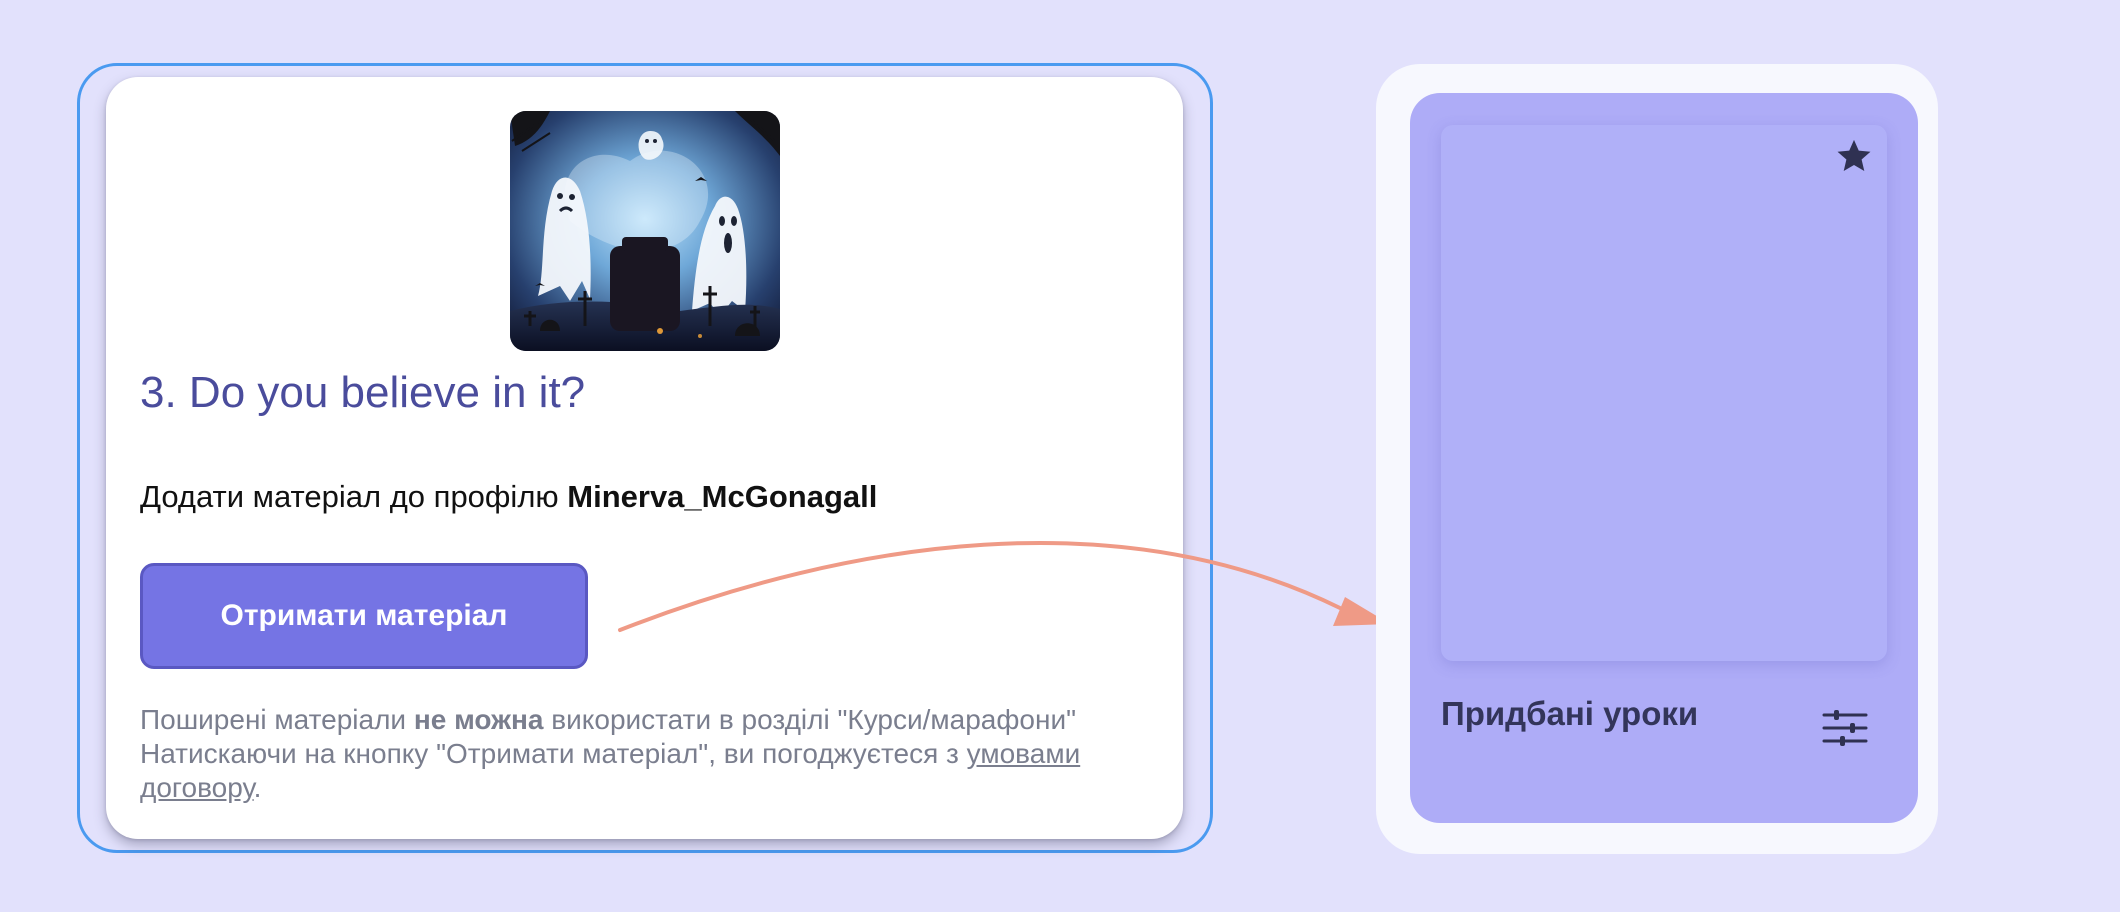  I want to click on note-text-2: використати в розділі "Курси/марафони", so click(810, 719).